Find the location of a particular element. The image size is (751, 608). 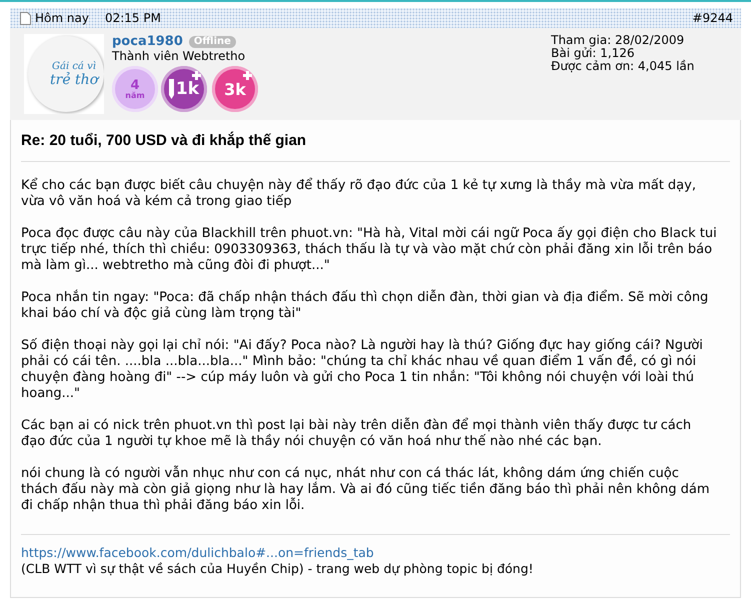

user-stat: Bài gửi: 1,126 is located at coordinates (593, 53).